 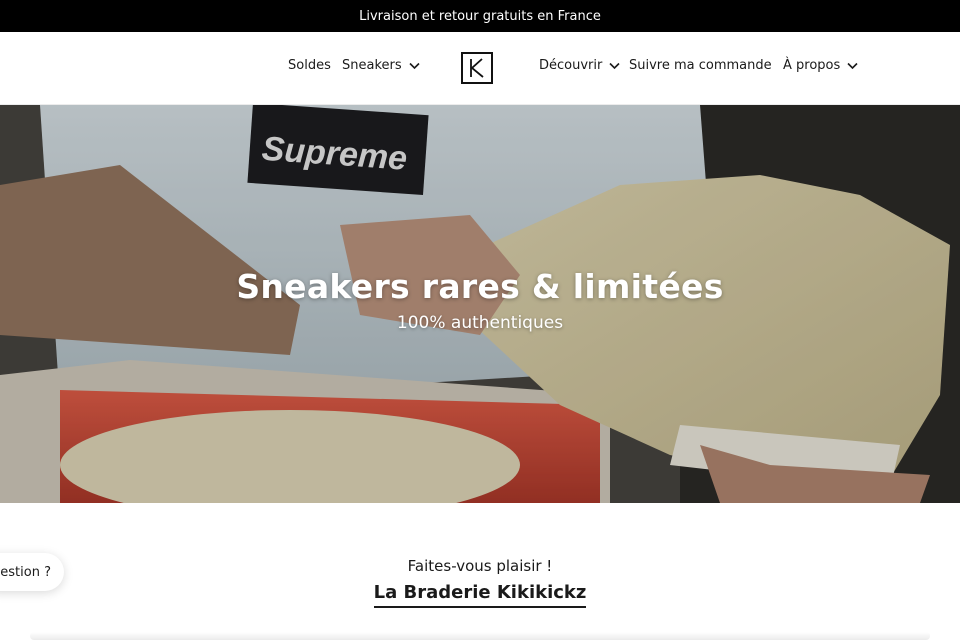 I want to click on chat-question-button: Une question ?, so click(x=32, y=572).